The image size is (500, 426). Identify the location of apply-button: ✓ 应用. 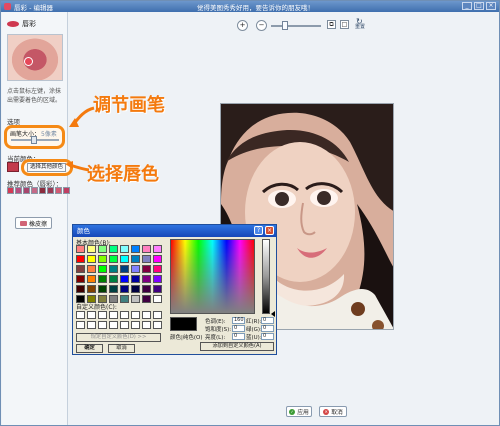
(299, 411).